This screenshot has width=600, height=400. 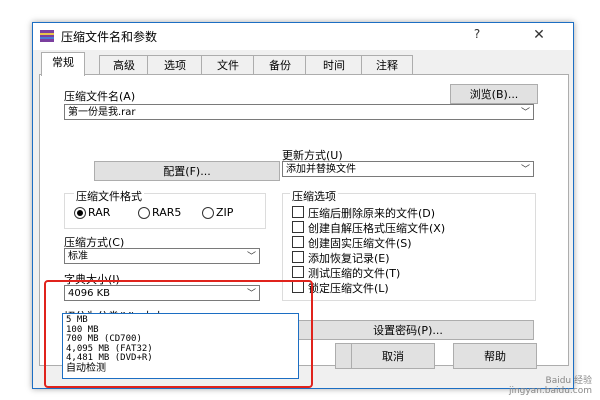 I want to click on option-label: 创建自解压格式压缩文件(X), so click(x=377, y=228).